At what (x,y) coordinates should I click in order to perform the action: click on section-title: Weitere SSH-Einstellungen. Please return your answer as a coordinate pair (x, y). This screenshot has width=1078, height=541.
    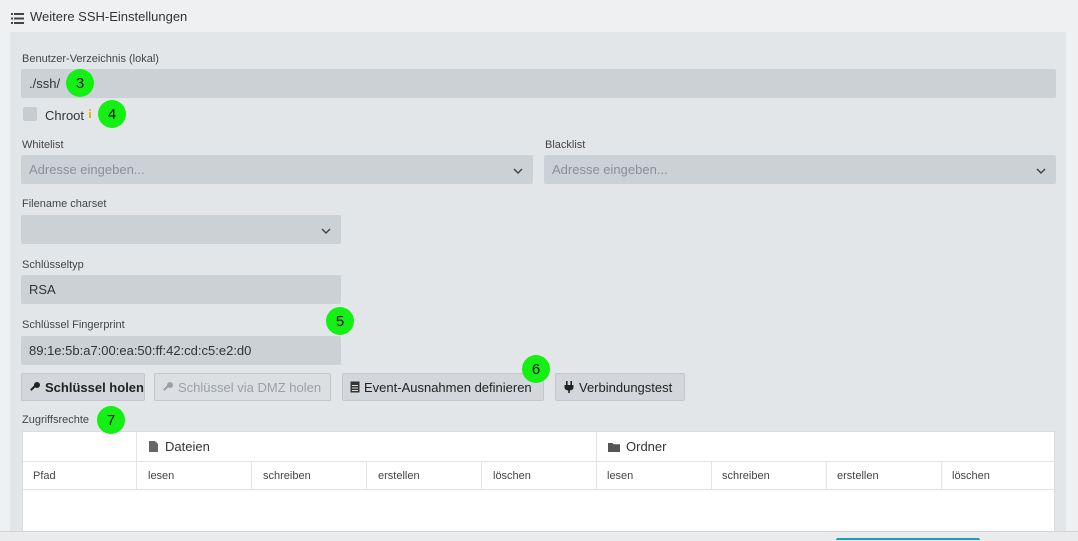
    Looking at the image, I should click on (109, 16).